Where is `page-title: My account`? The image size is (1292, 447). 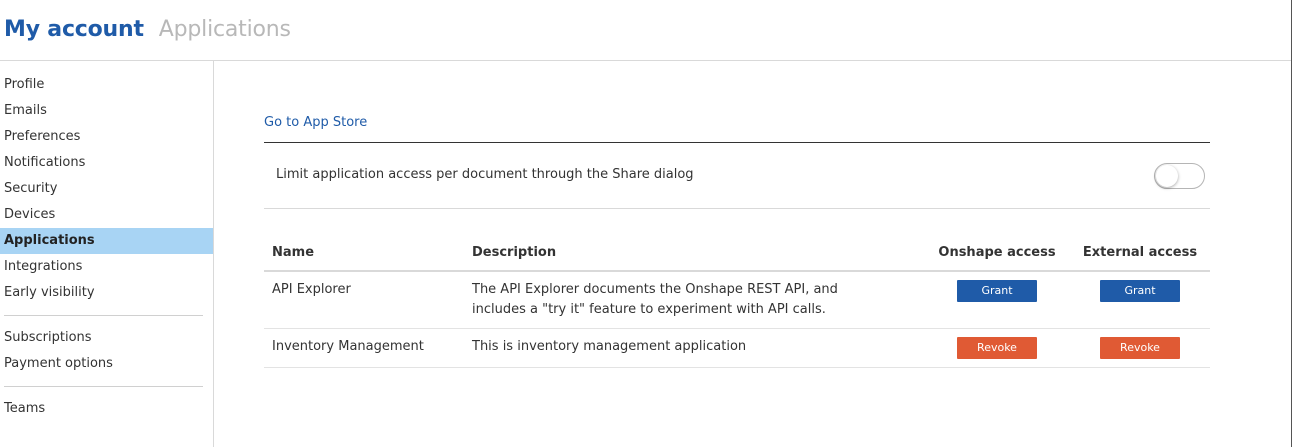 page-title: My account is located at coordinates (74, 29).